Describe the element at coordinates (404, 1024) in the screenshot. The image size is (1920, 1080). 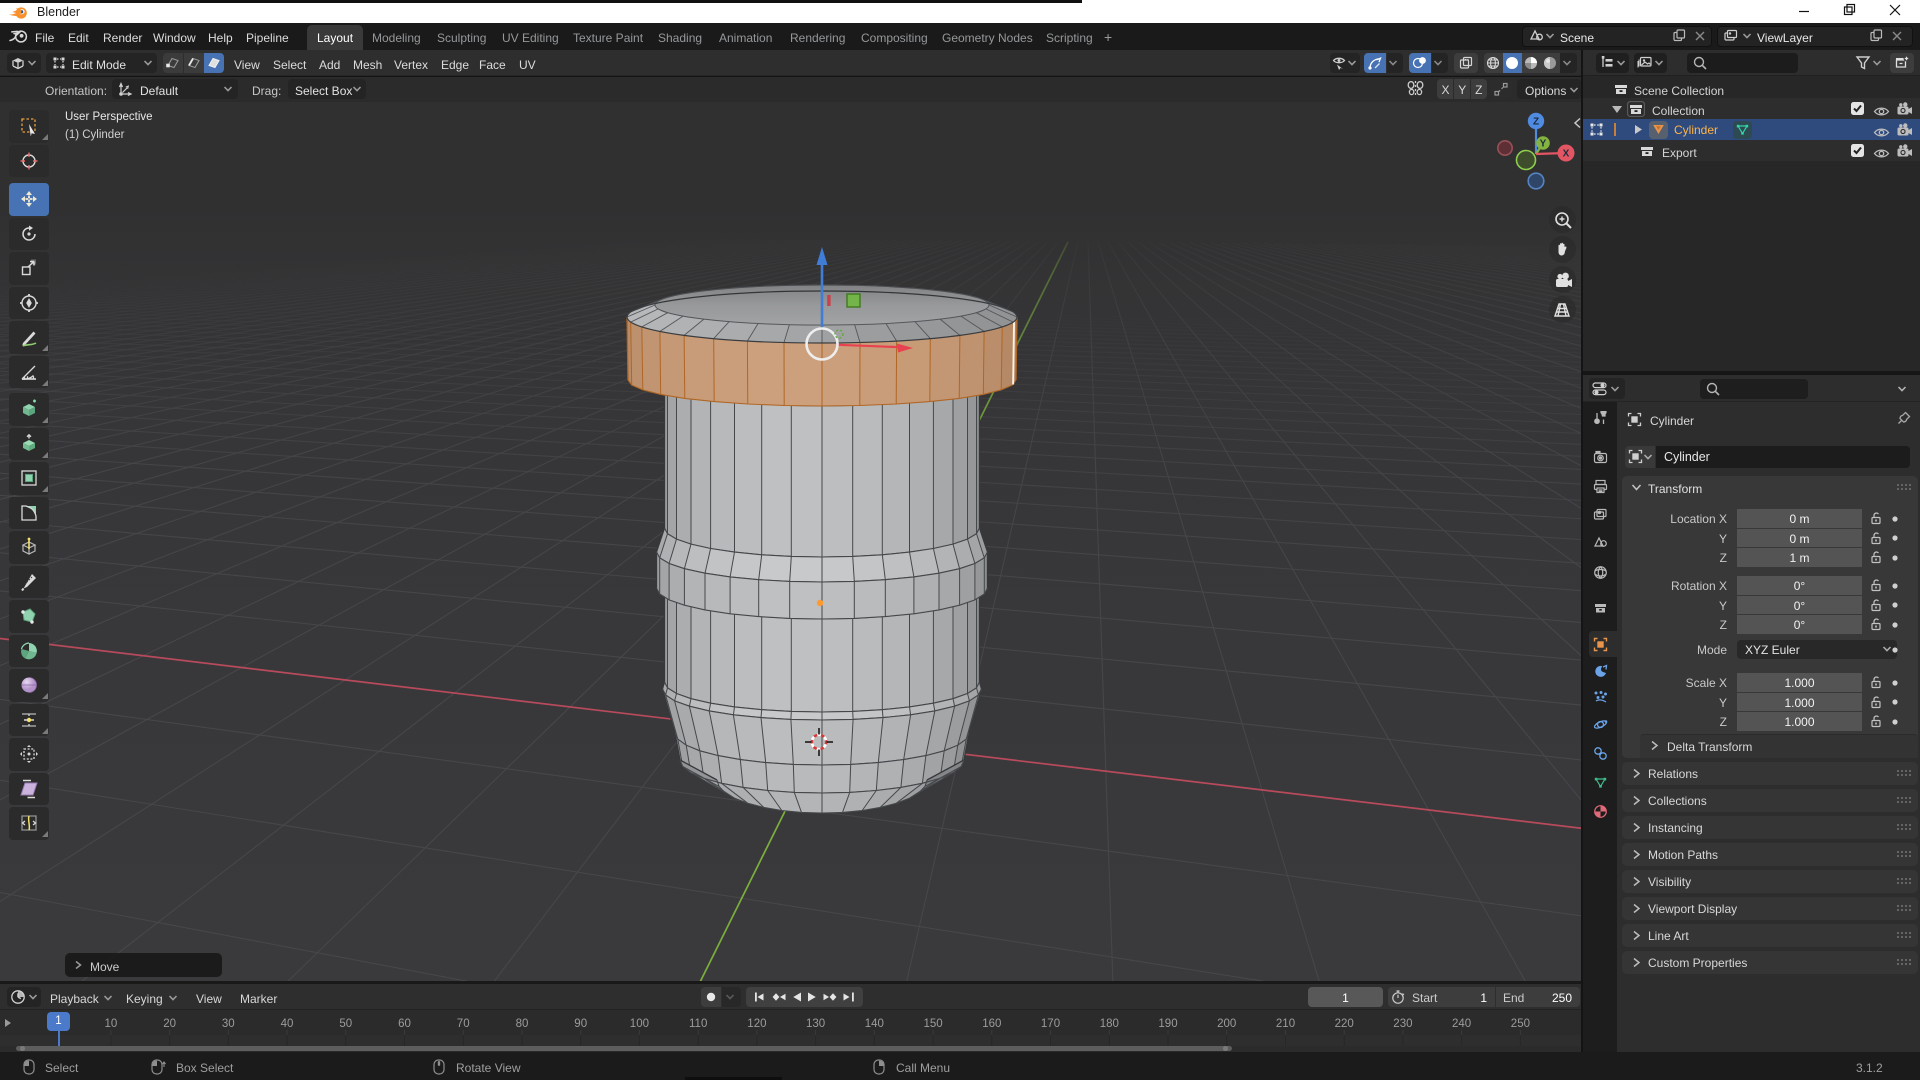
I see `svg-text: 60` at that location.